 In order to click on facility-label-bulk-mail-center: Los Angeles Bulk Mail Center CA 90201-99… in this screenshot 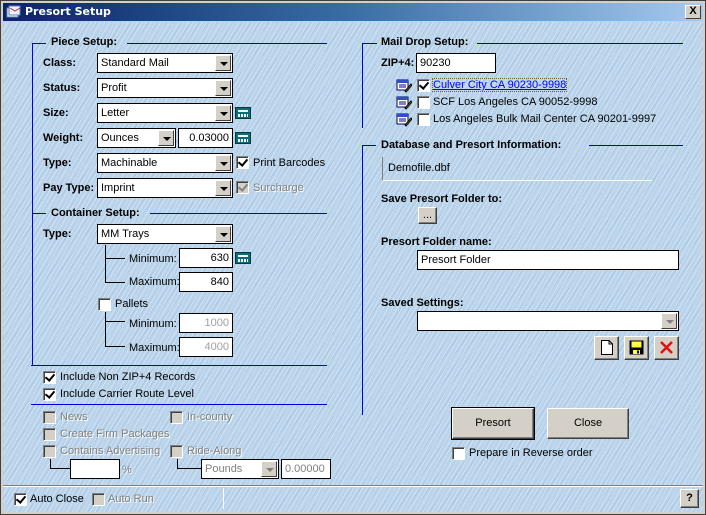, I will do `click(544, 119)`.